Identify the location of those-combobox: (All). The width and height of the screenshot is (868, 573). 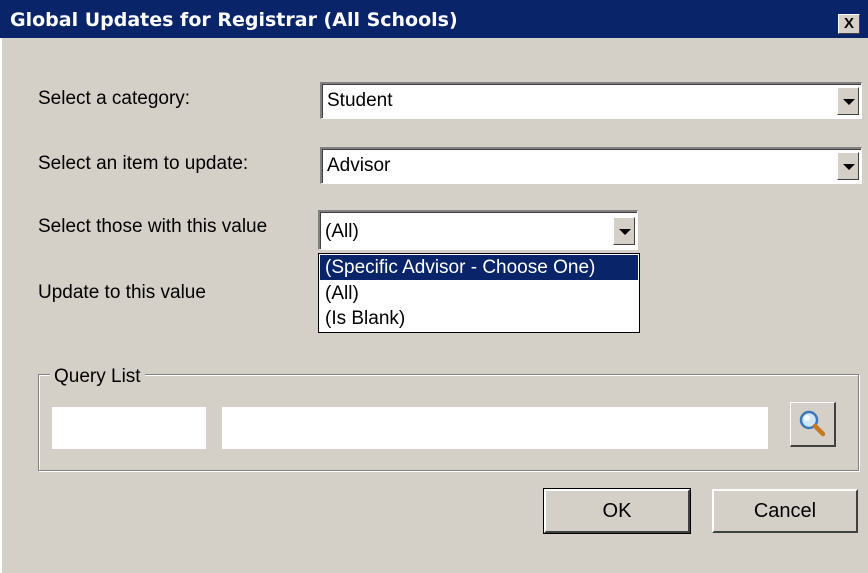
(478, 230).